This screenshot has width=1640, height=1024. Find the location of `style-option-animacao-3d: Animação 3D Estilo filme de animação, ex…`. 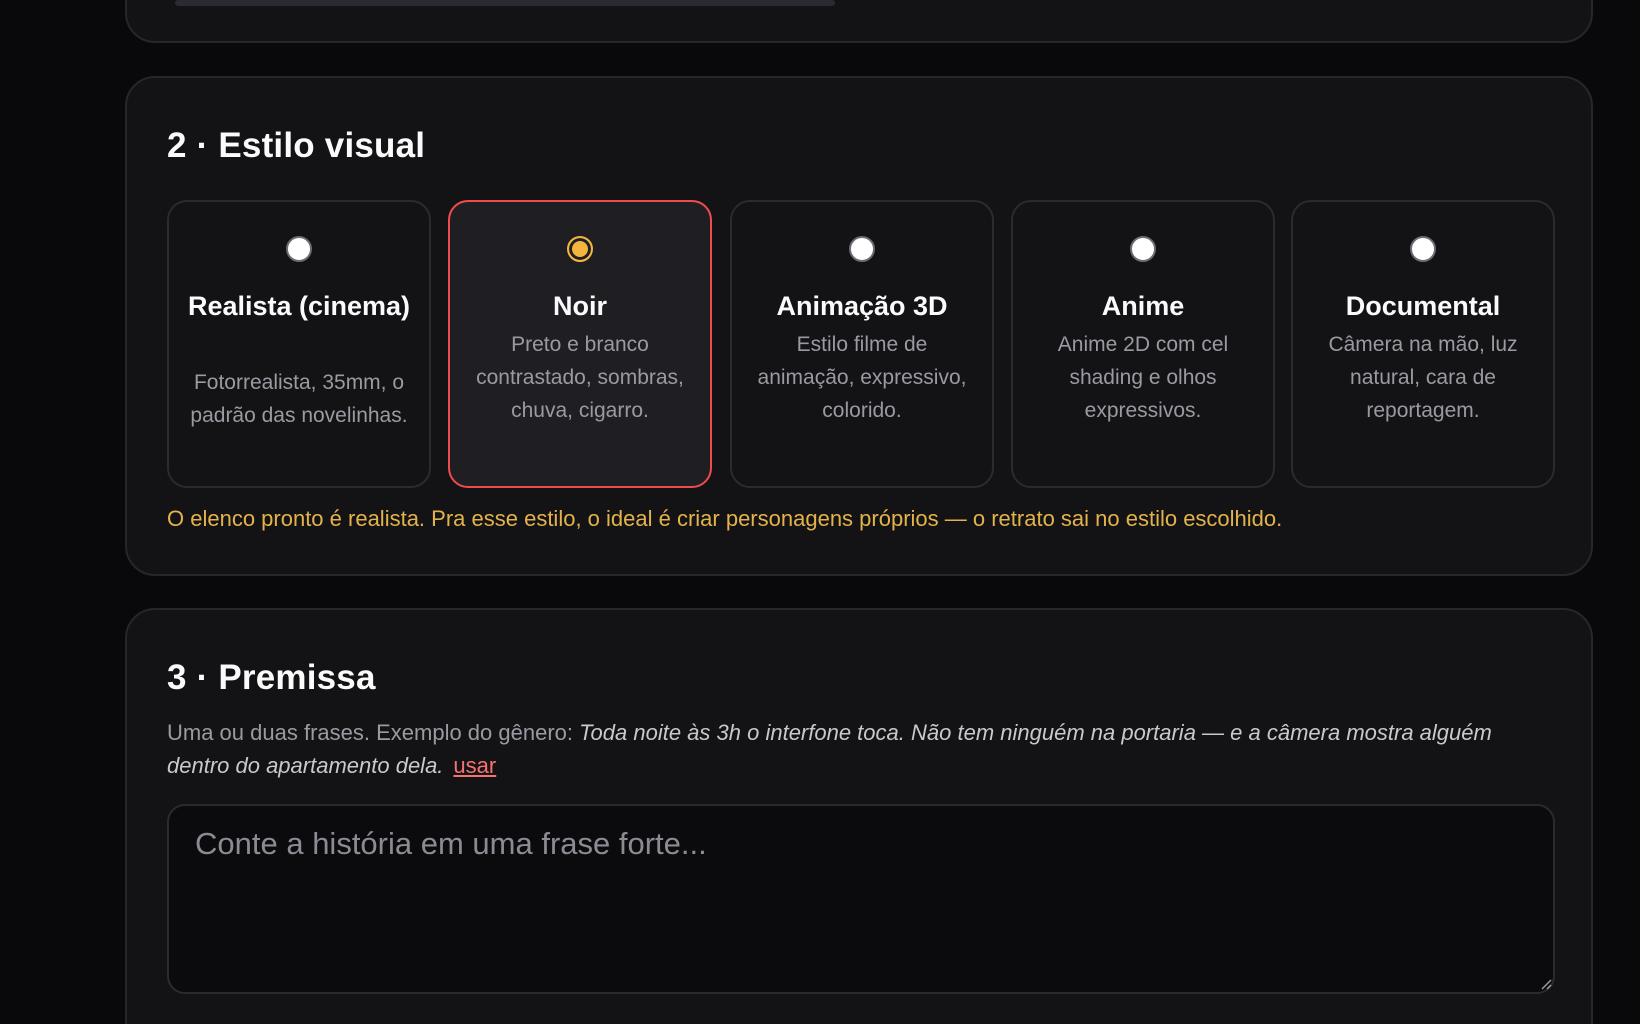

style-option-animacao-3d: Animação 3D Estilo filme de animação, ex… is located at coordinates (862, 344).